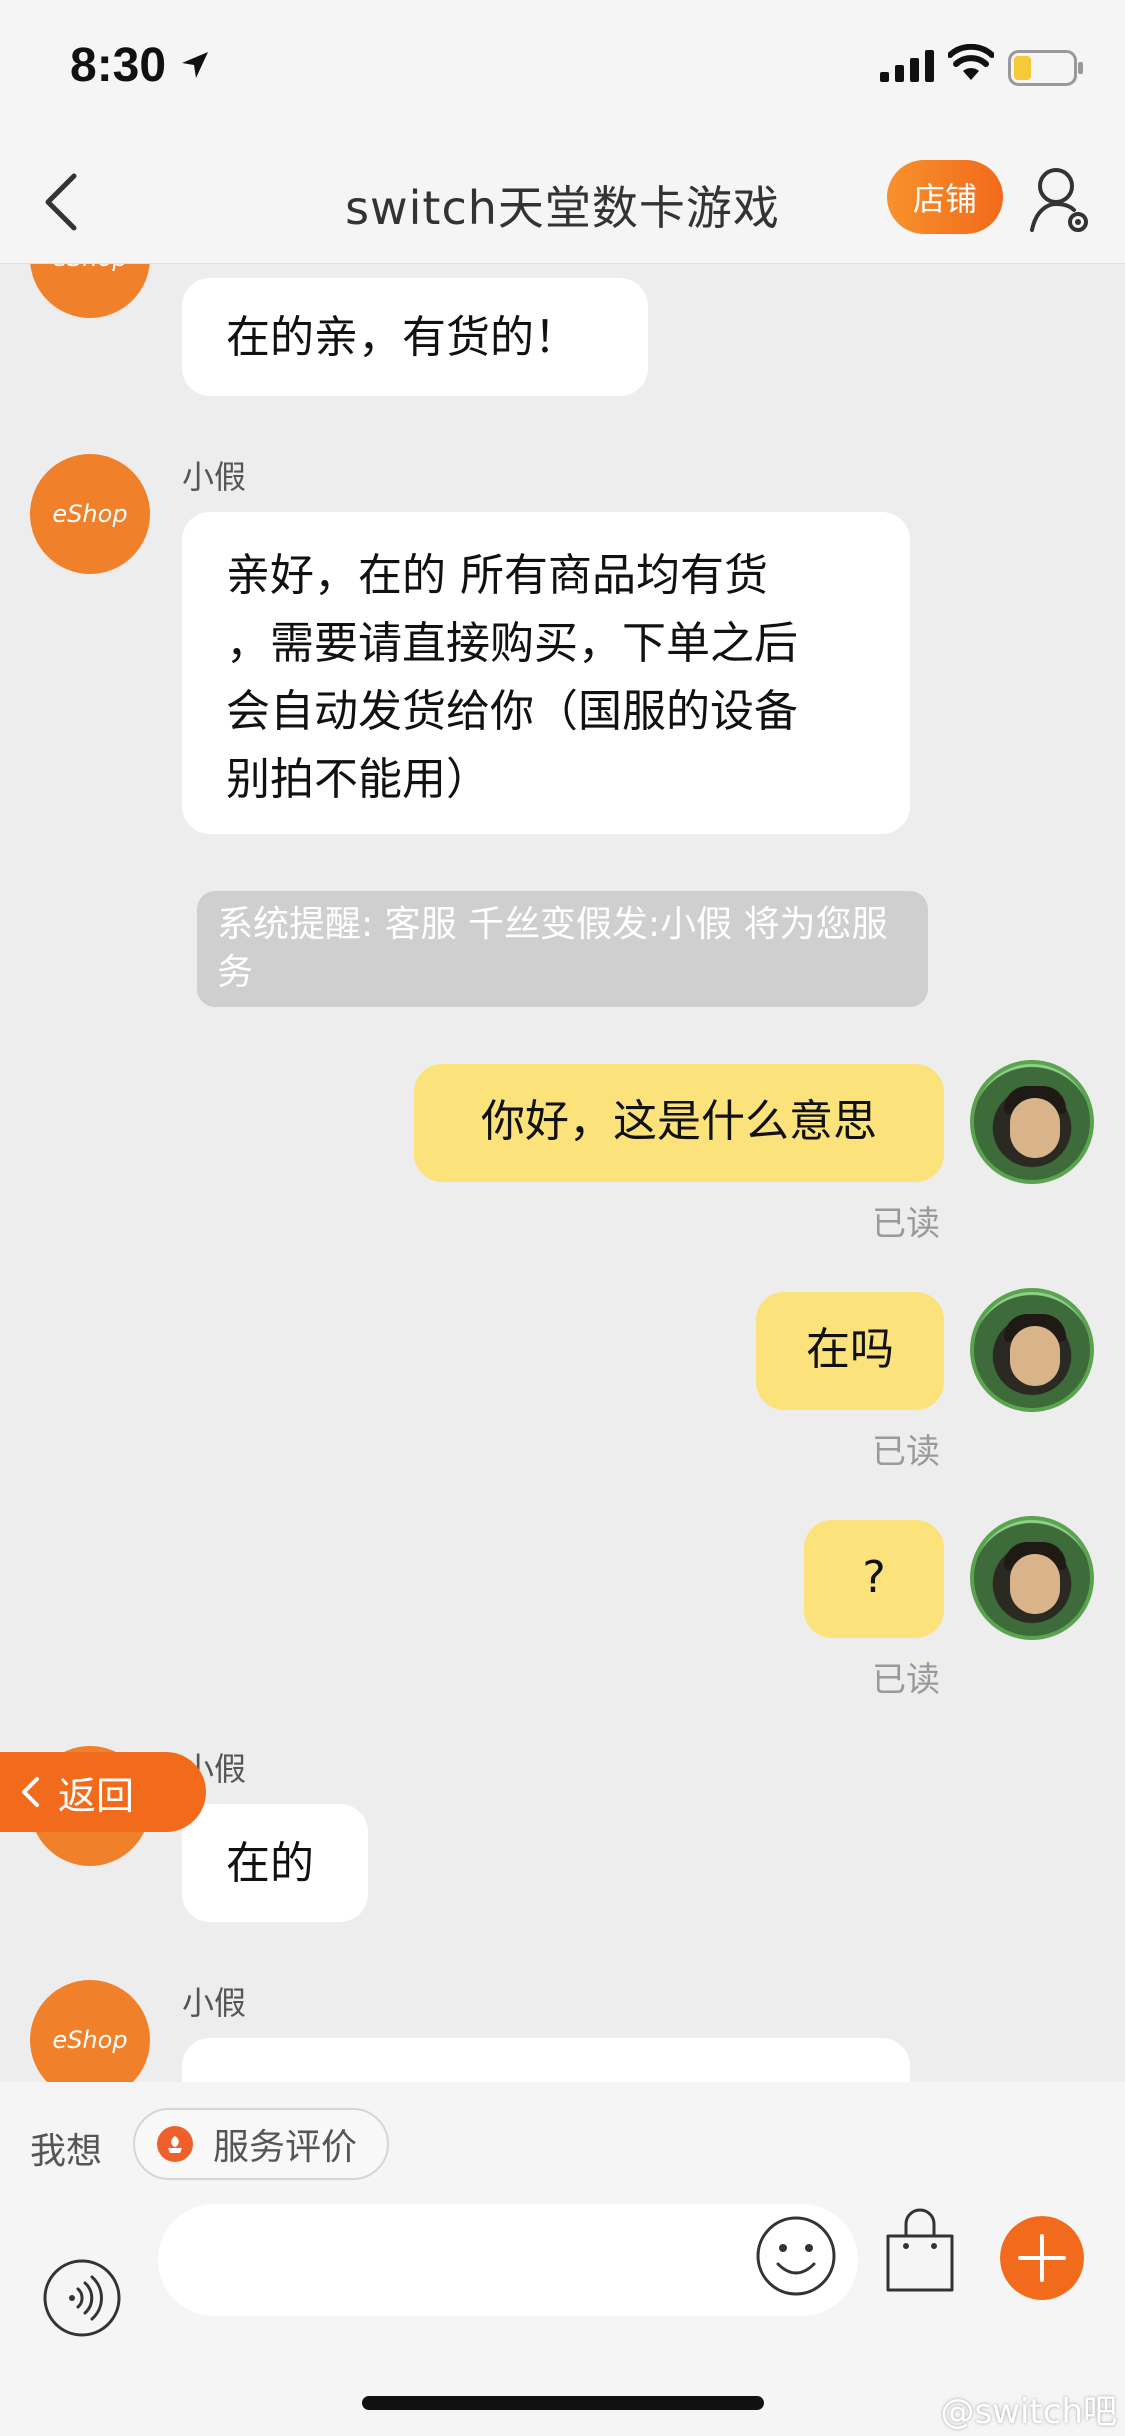  What do you see at coordinates (1060, 201) in the screenshot?
I see `profile-settings-icon` at bounding box center [1060, 201].